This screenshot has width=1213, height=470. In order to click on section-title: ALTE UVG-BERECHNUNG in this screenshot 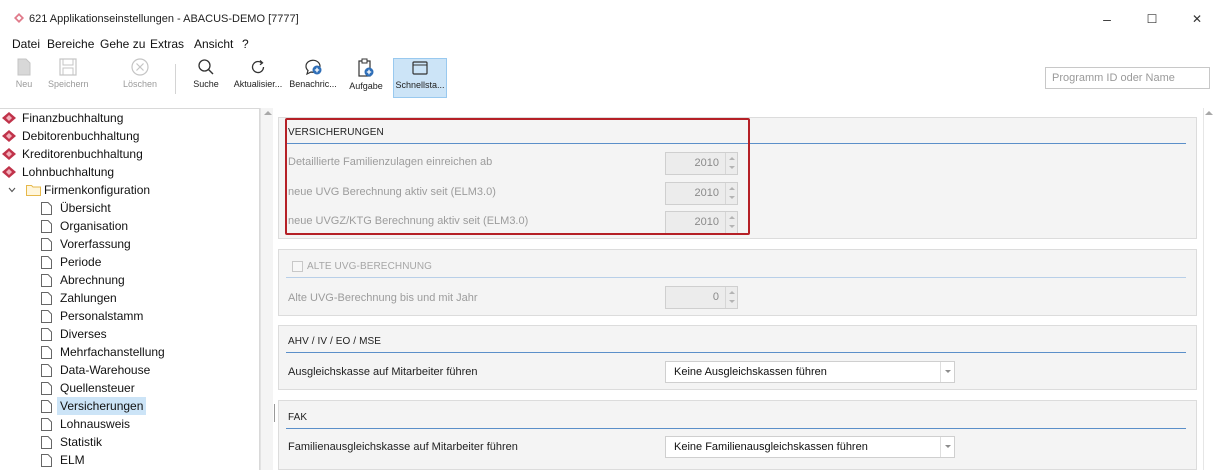, I will do `click(370, 266)`.